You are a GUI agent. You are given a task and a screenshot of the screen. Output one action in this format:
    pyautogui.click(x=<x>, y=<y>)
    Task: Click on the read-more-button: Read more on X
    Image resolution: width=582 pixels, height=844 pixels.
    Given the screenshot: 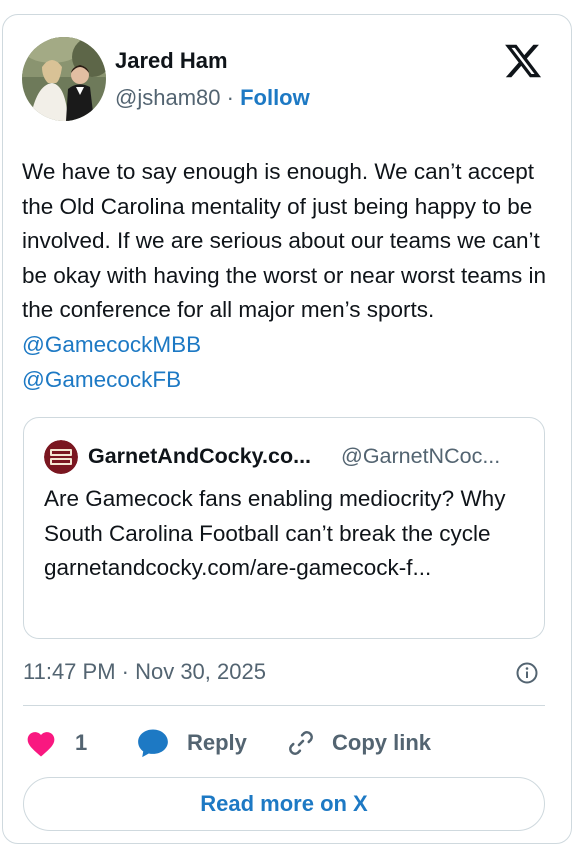 What is the action you would take?
    pyautogui.click(x=284, y=804)
    